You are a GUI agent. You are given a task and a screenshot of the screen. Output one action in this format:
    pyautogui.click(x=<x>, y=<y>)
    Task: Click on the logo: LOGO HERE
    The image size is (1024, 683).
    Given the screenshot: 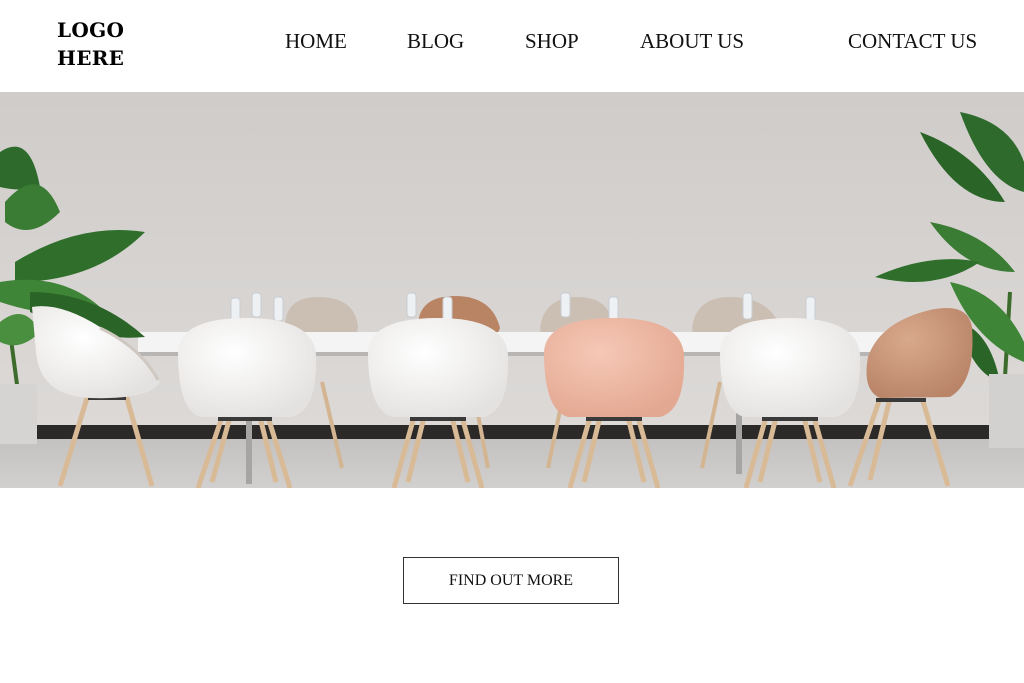 What is the action you would take?
    pyautogui.click(x=97, y=44)
    